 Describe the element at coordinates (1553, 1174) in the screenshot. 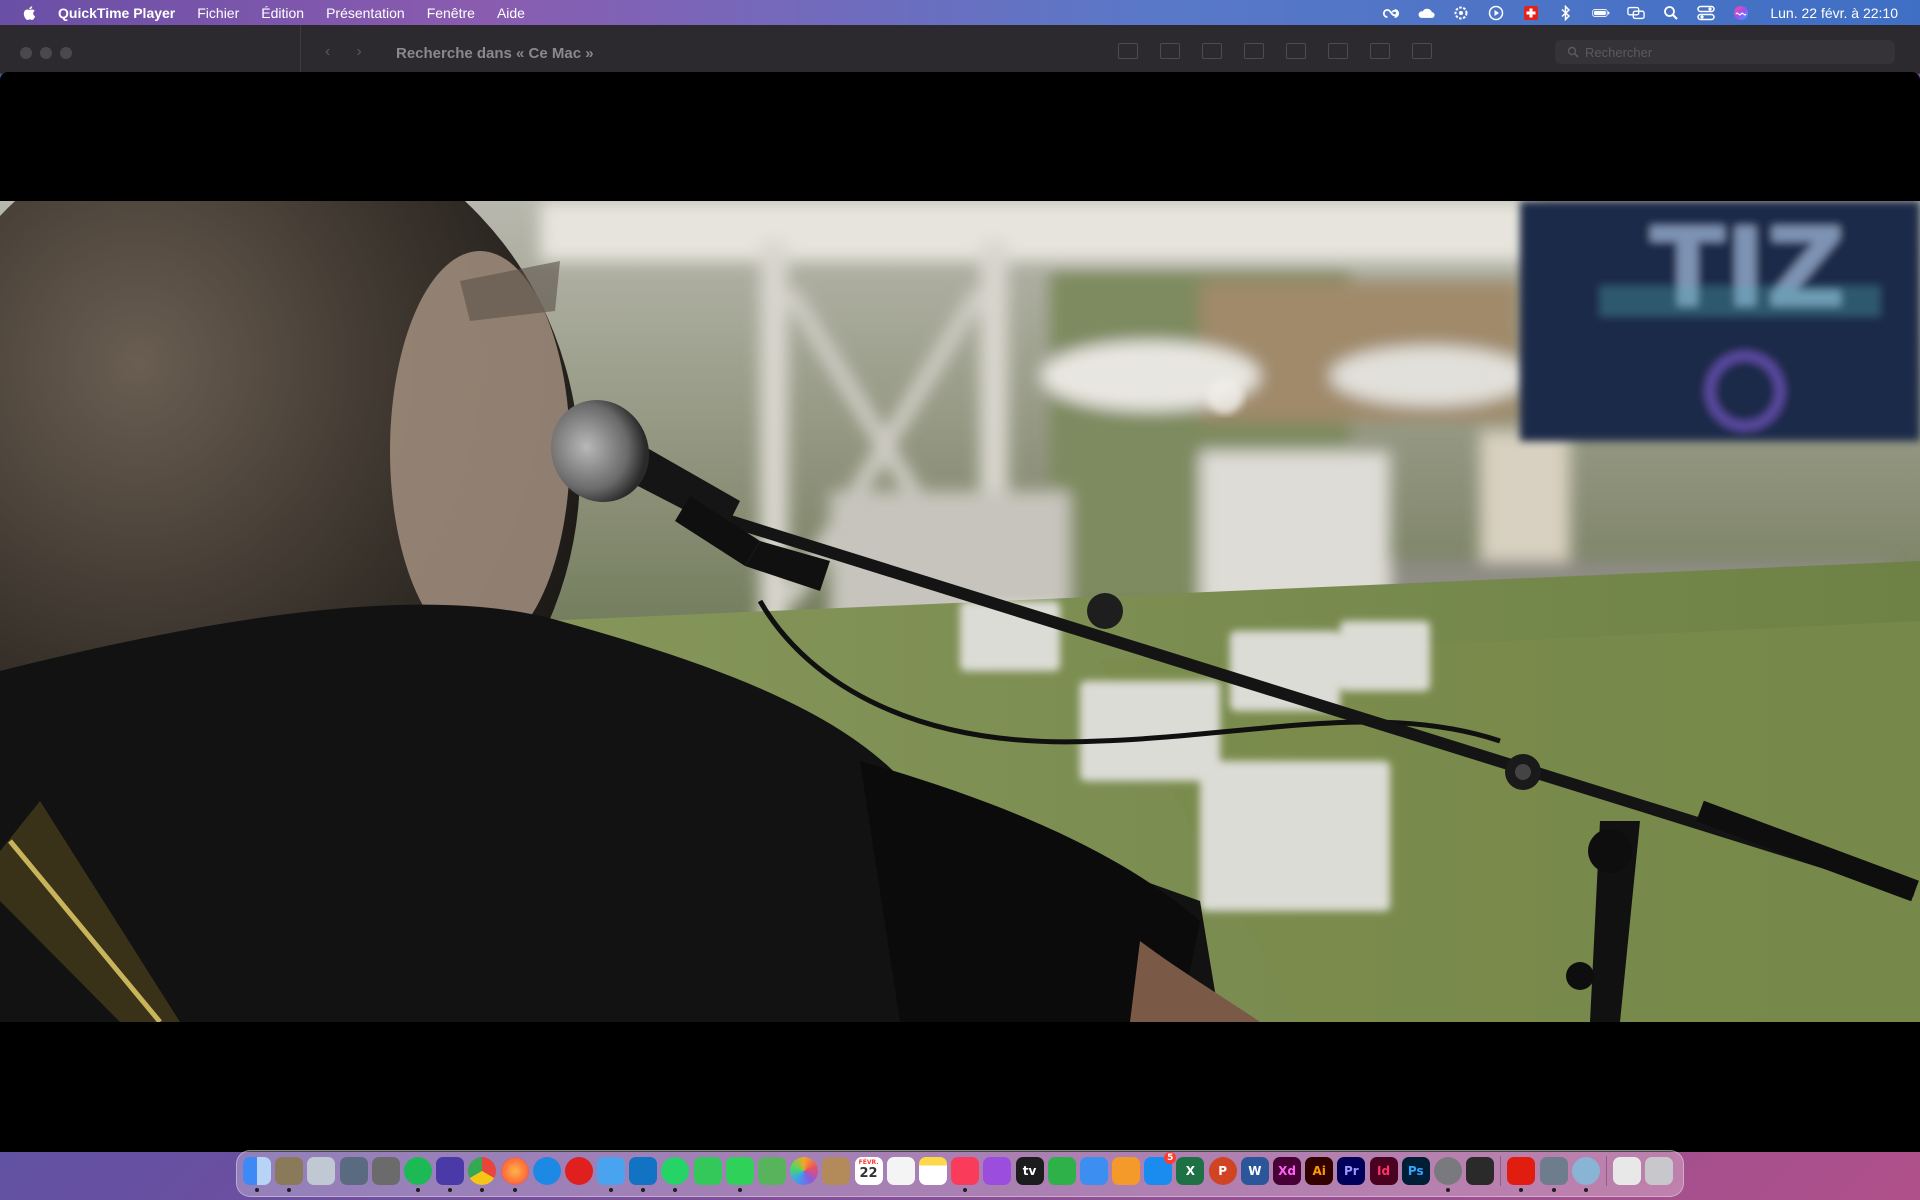

I see `screenshot-icon` at that location.